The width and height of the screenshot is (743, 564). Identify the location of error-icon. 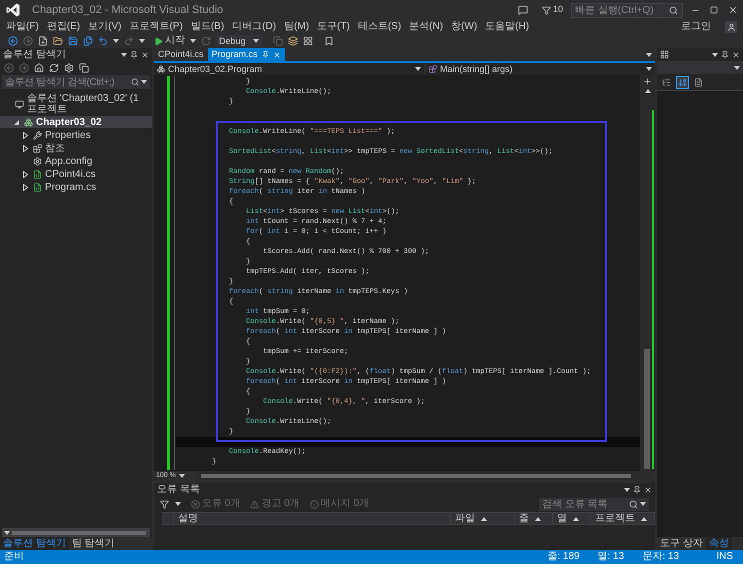
(195, 504).